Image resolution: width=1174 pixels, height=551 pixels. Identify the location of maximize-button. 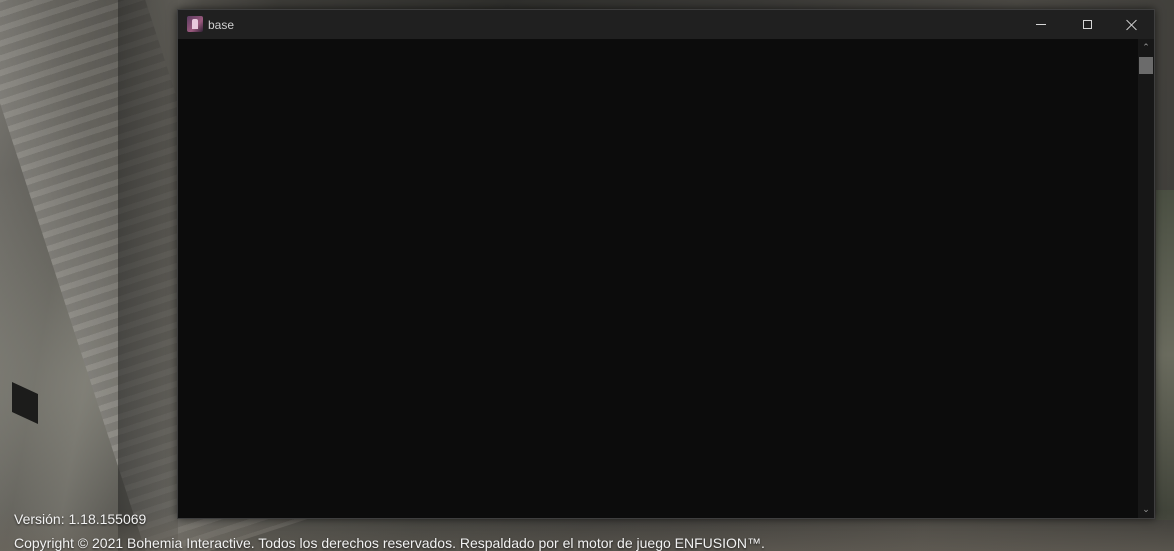
(1087, 24).